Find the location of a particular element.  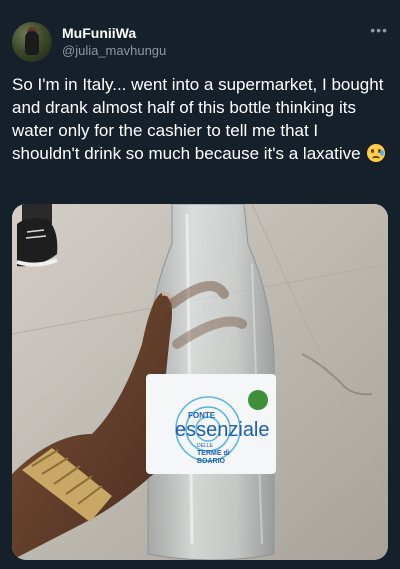

bottle-label: FONTE essenziale DELLE TERME di BOARIO is located at coordinates (211, 424).